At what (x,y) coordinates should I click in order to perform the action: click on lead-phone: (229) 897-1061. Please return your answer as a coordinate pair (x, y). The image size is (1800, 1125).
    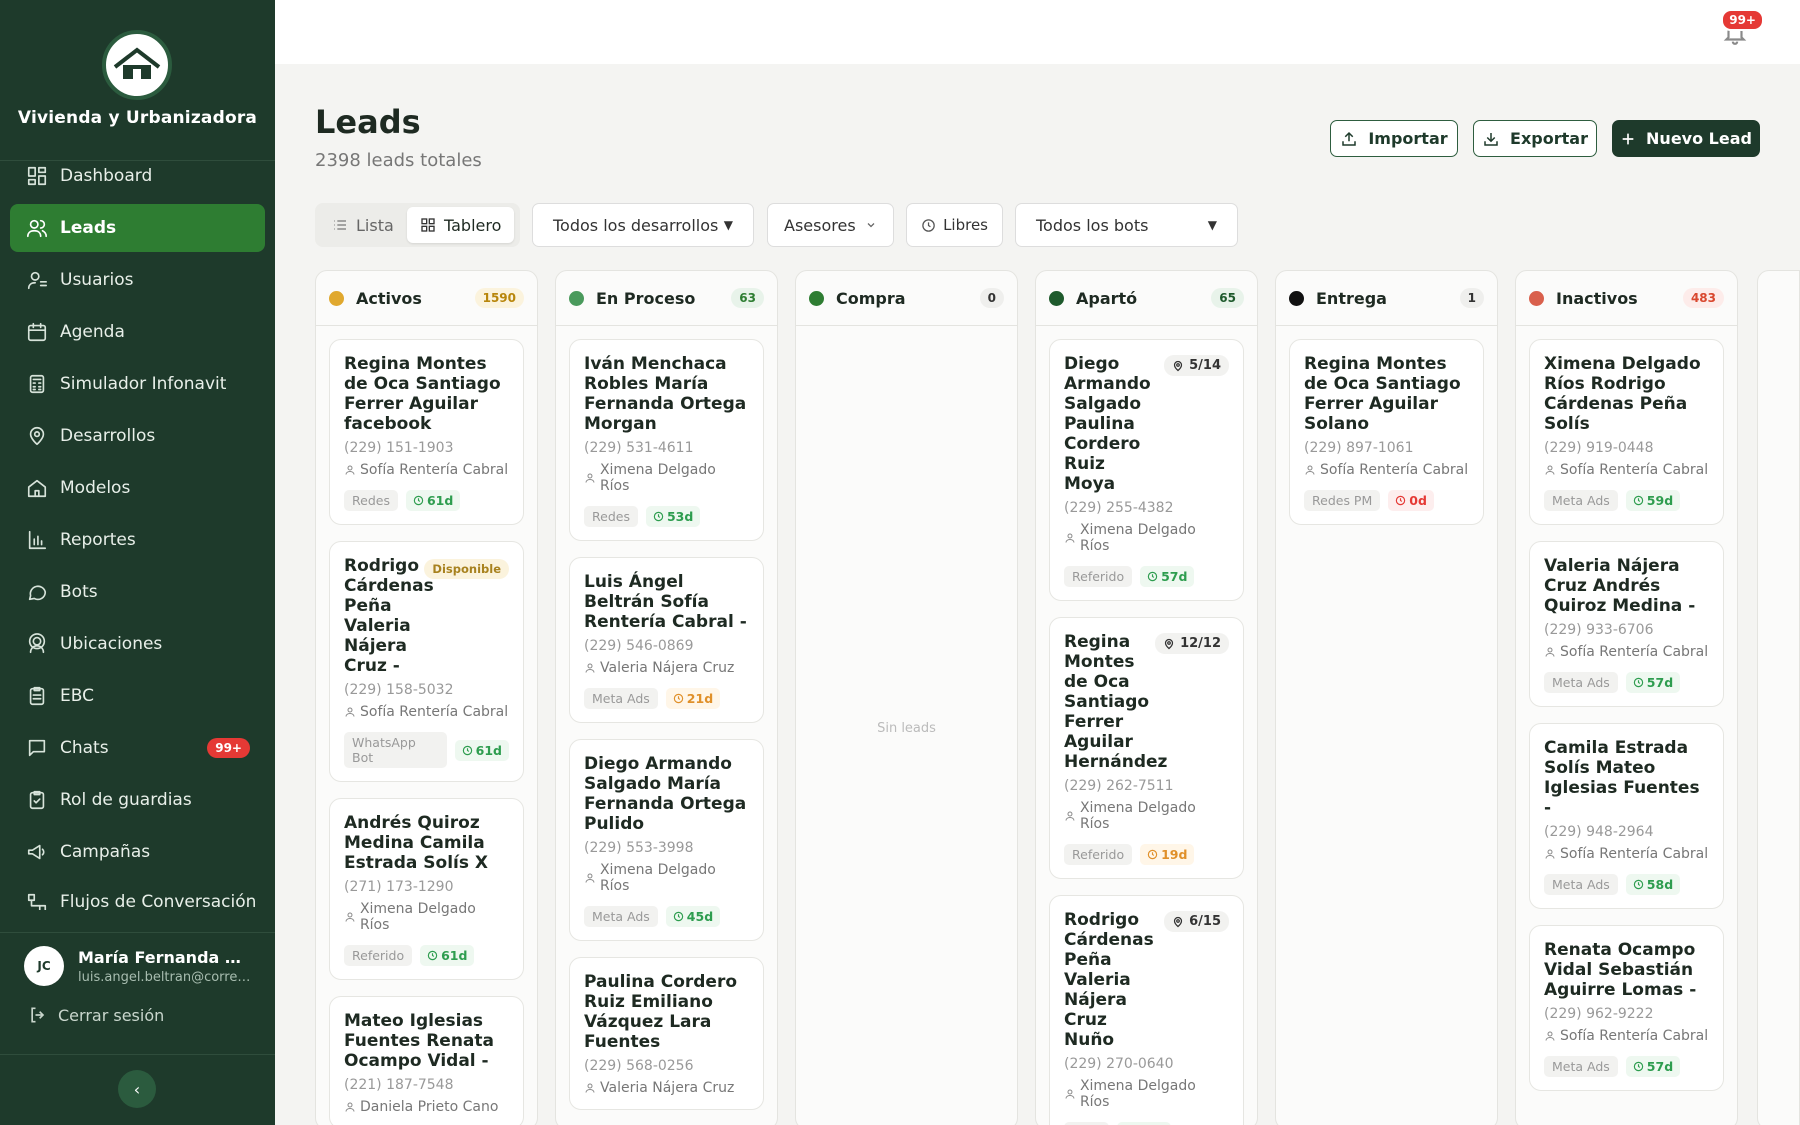
    Looking at the image, I should click on (1359, 448).